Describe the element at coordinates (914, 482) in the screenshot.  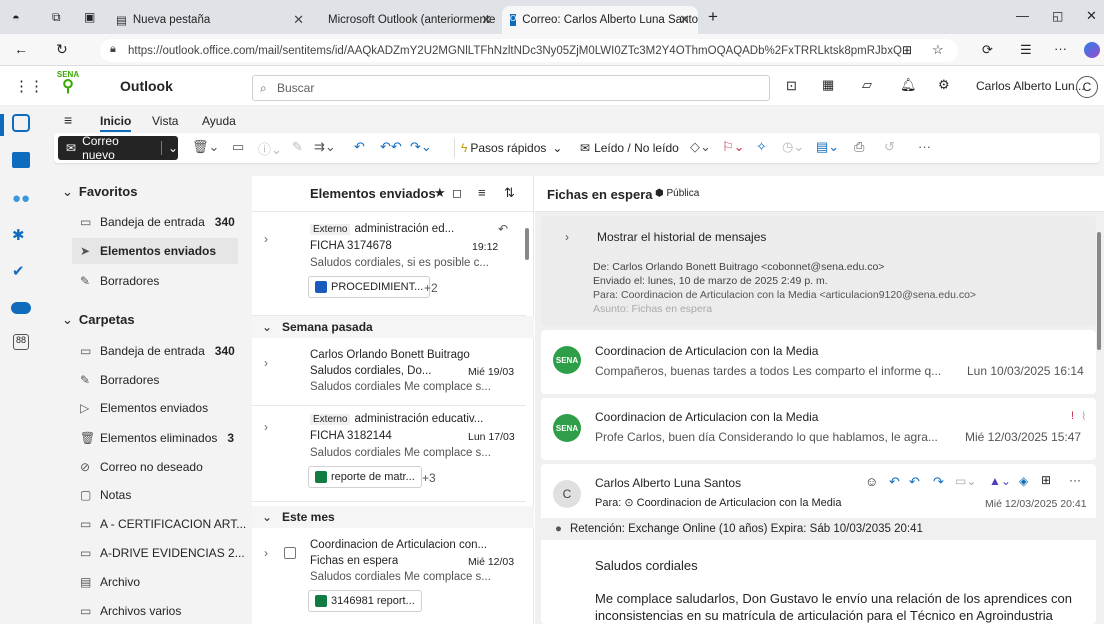
I see `reply-all-icon: ↶` at that location.